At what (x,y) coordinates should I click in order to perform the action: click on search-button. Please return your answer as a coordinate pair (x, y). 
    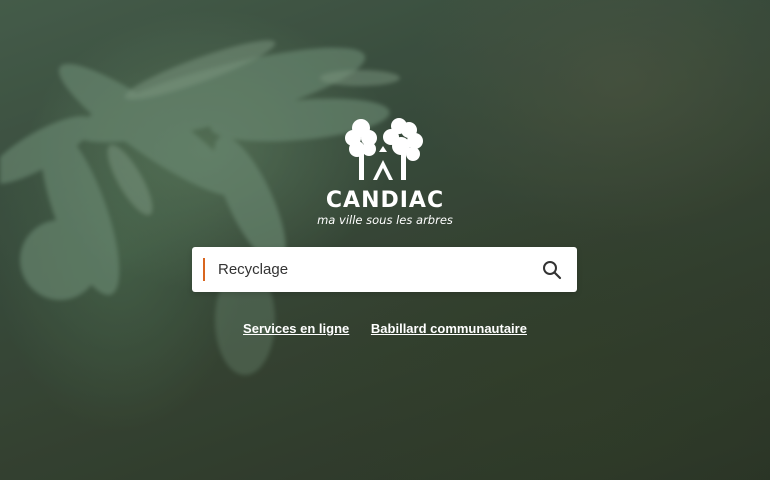
    Looking at the image, I should click on (552, 270).